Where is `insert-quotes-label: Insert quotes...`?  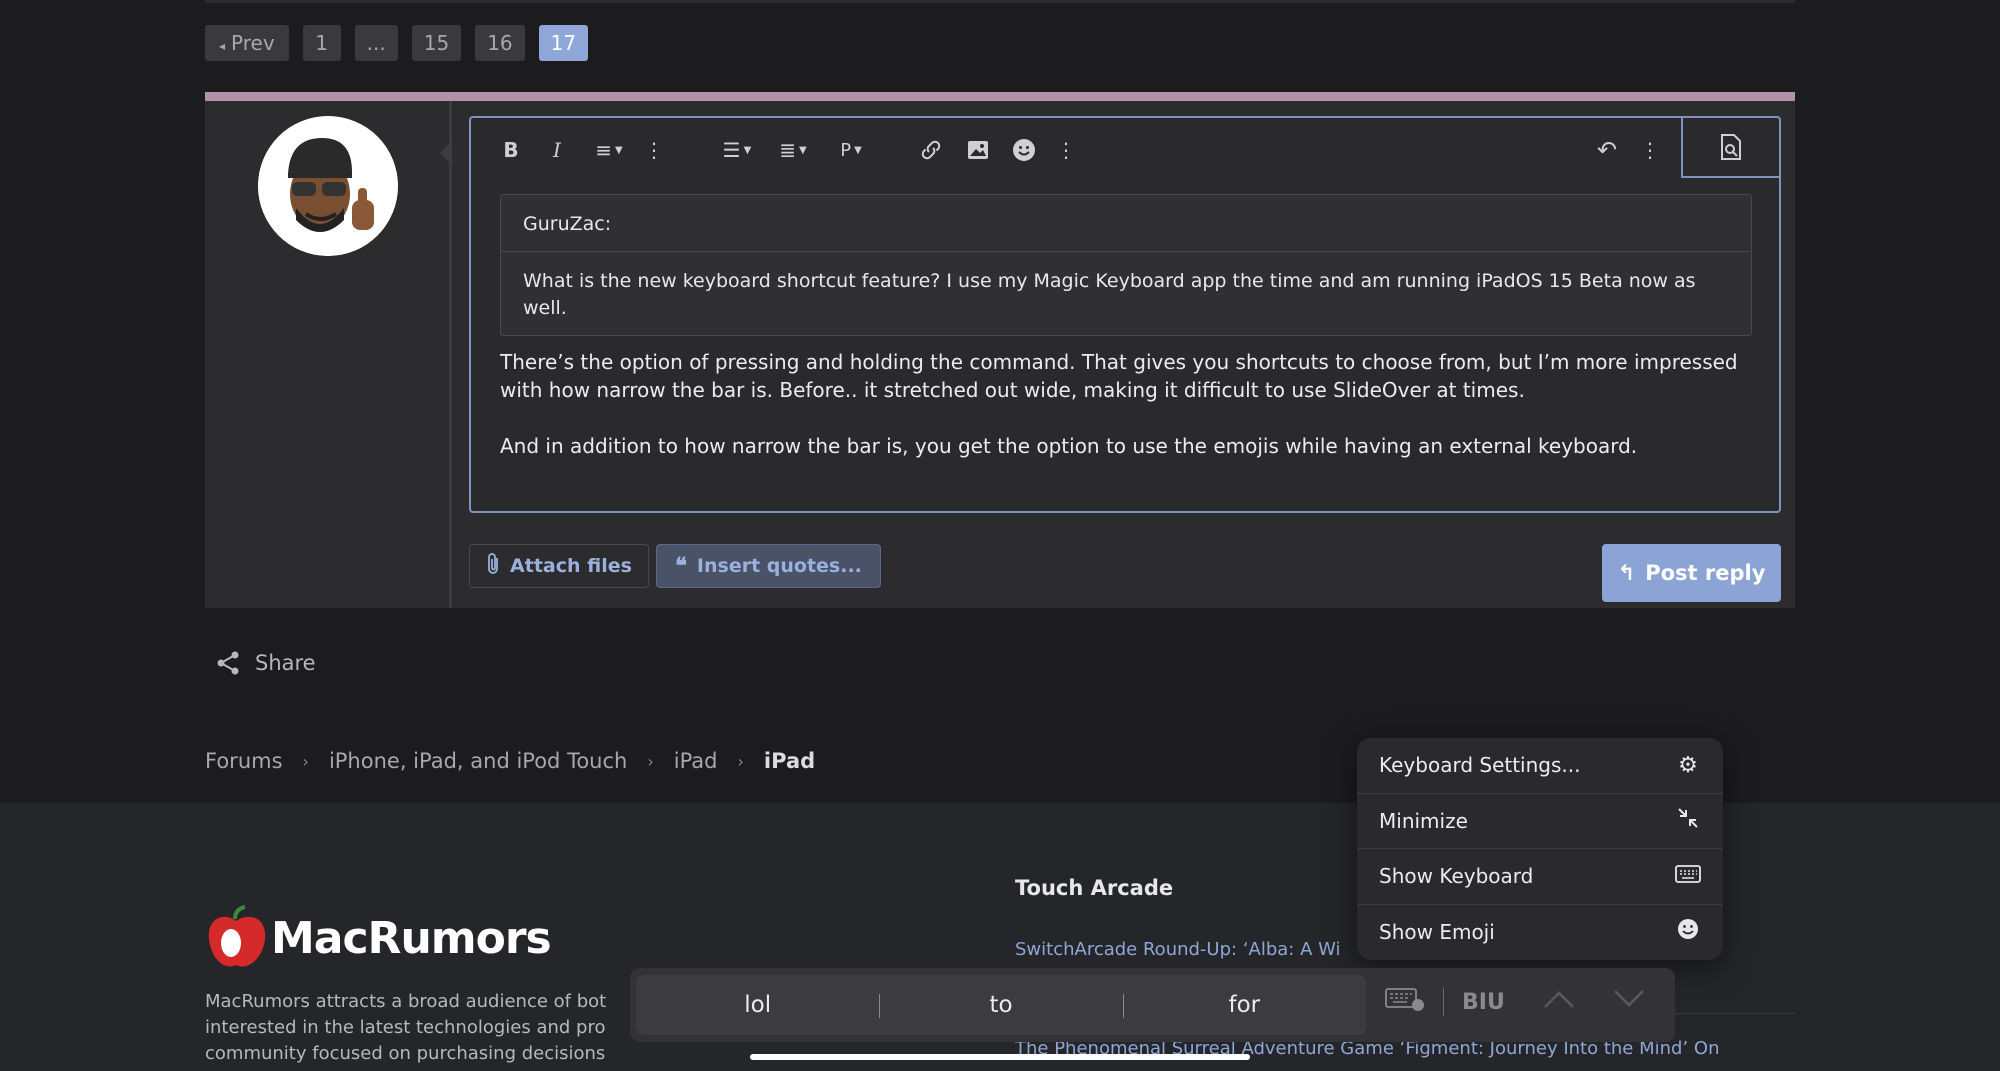 insert-quotes-label: Insert quotes... is located at coordinates (779, 566).